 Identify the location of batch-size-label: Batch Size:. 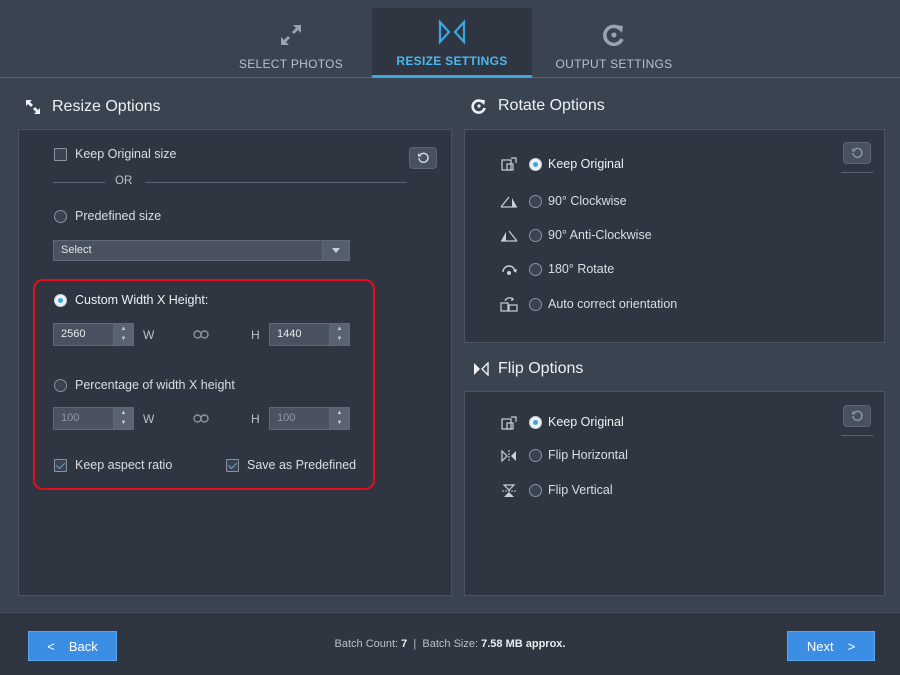
(450, 644).